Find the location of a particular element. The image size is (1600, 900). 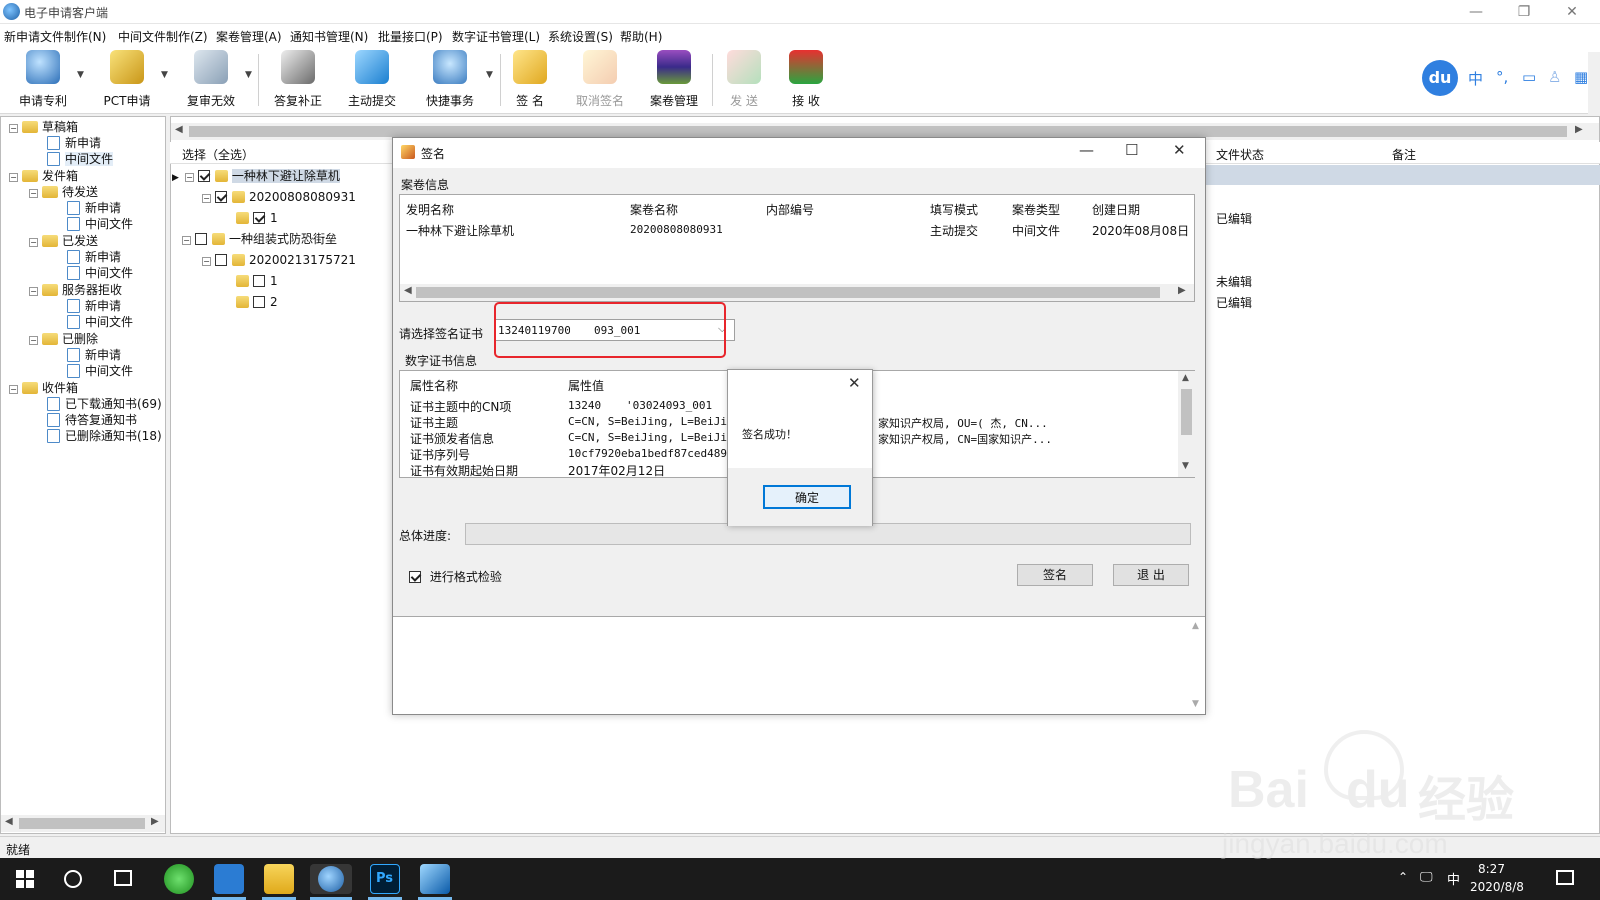

tree-pending-mid: 中间文件 is located at coordinates (100, 224).